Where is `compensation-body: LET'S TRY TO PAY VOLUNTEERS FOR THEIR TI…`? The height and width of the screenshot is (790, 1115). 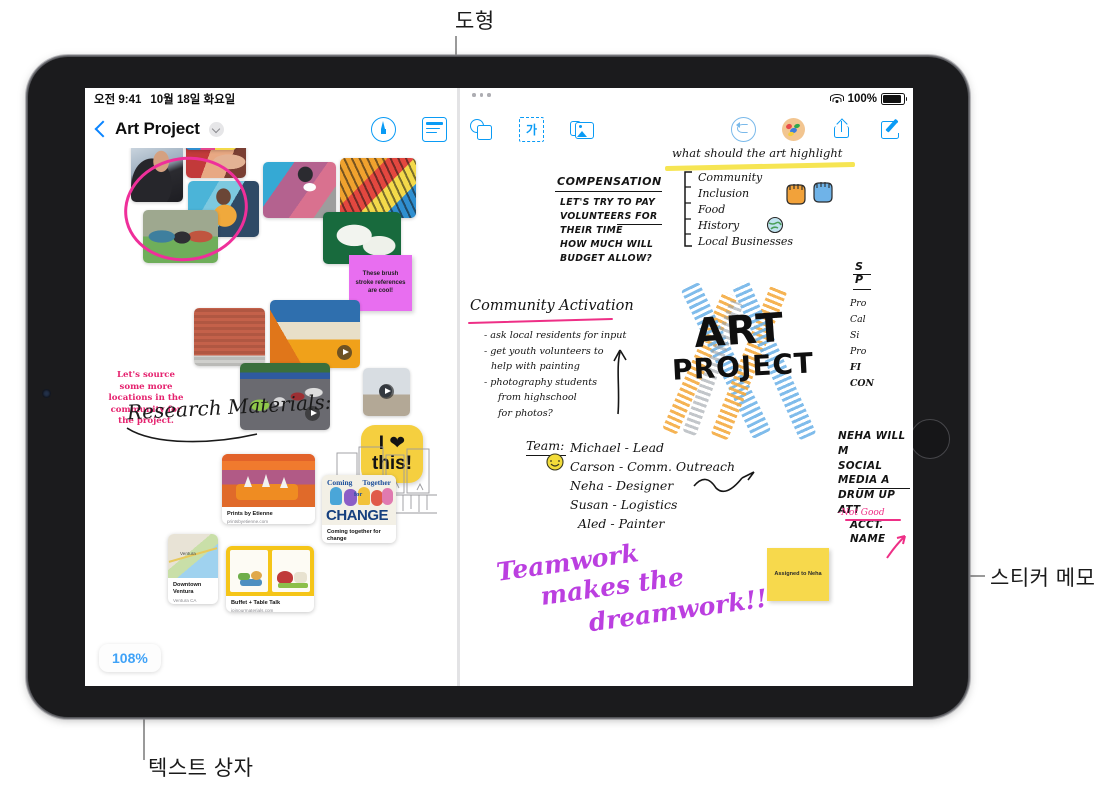 compensation-body: LET'S TRY TO PAY VOLUNTEERS FOR THEIR TI… is located at coordinates (608, 231).